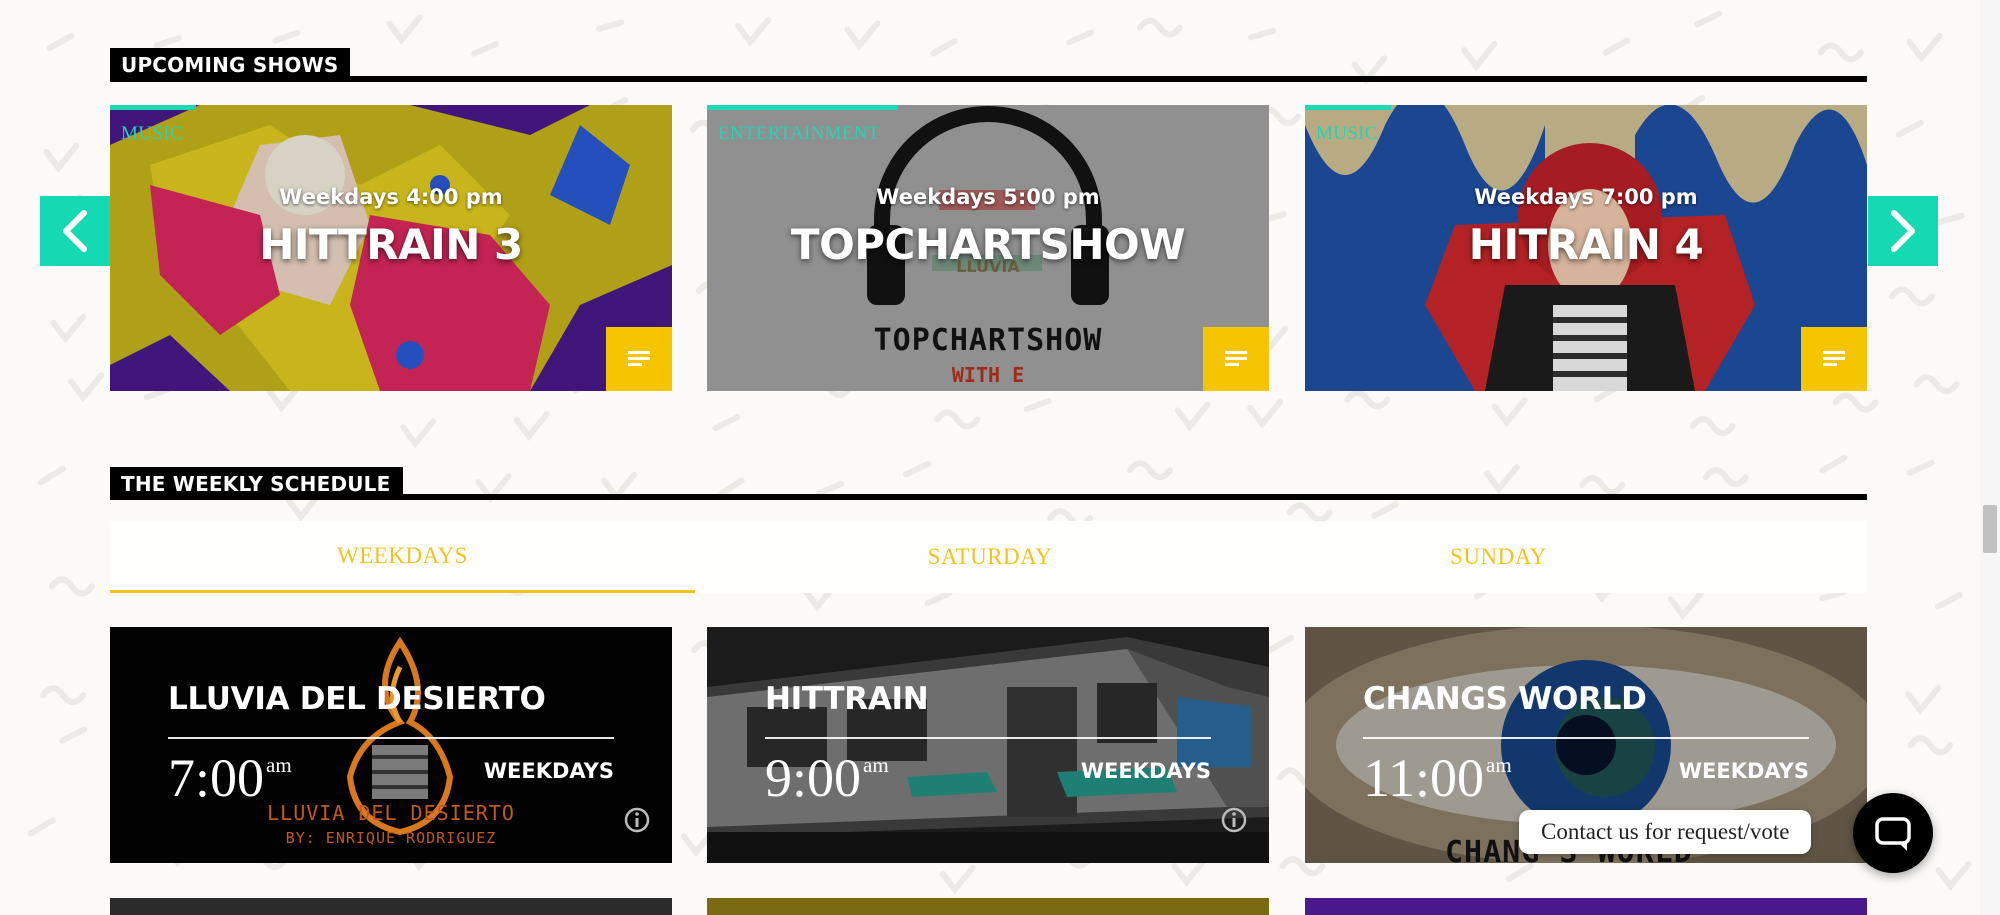  I want to click on schedule-time: 7:00am, so click(230, 778).